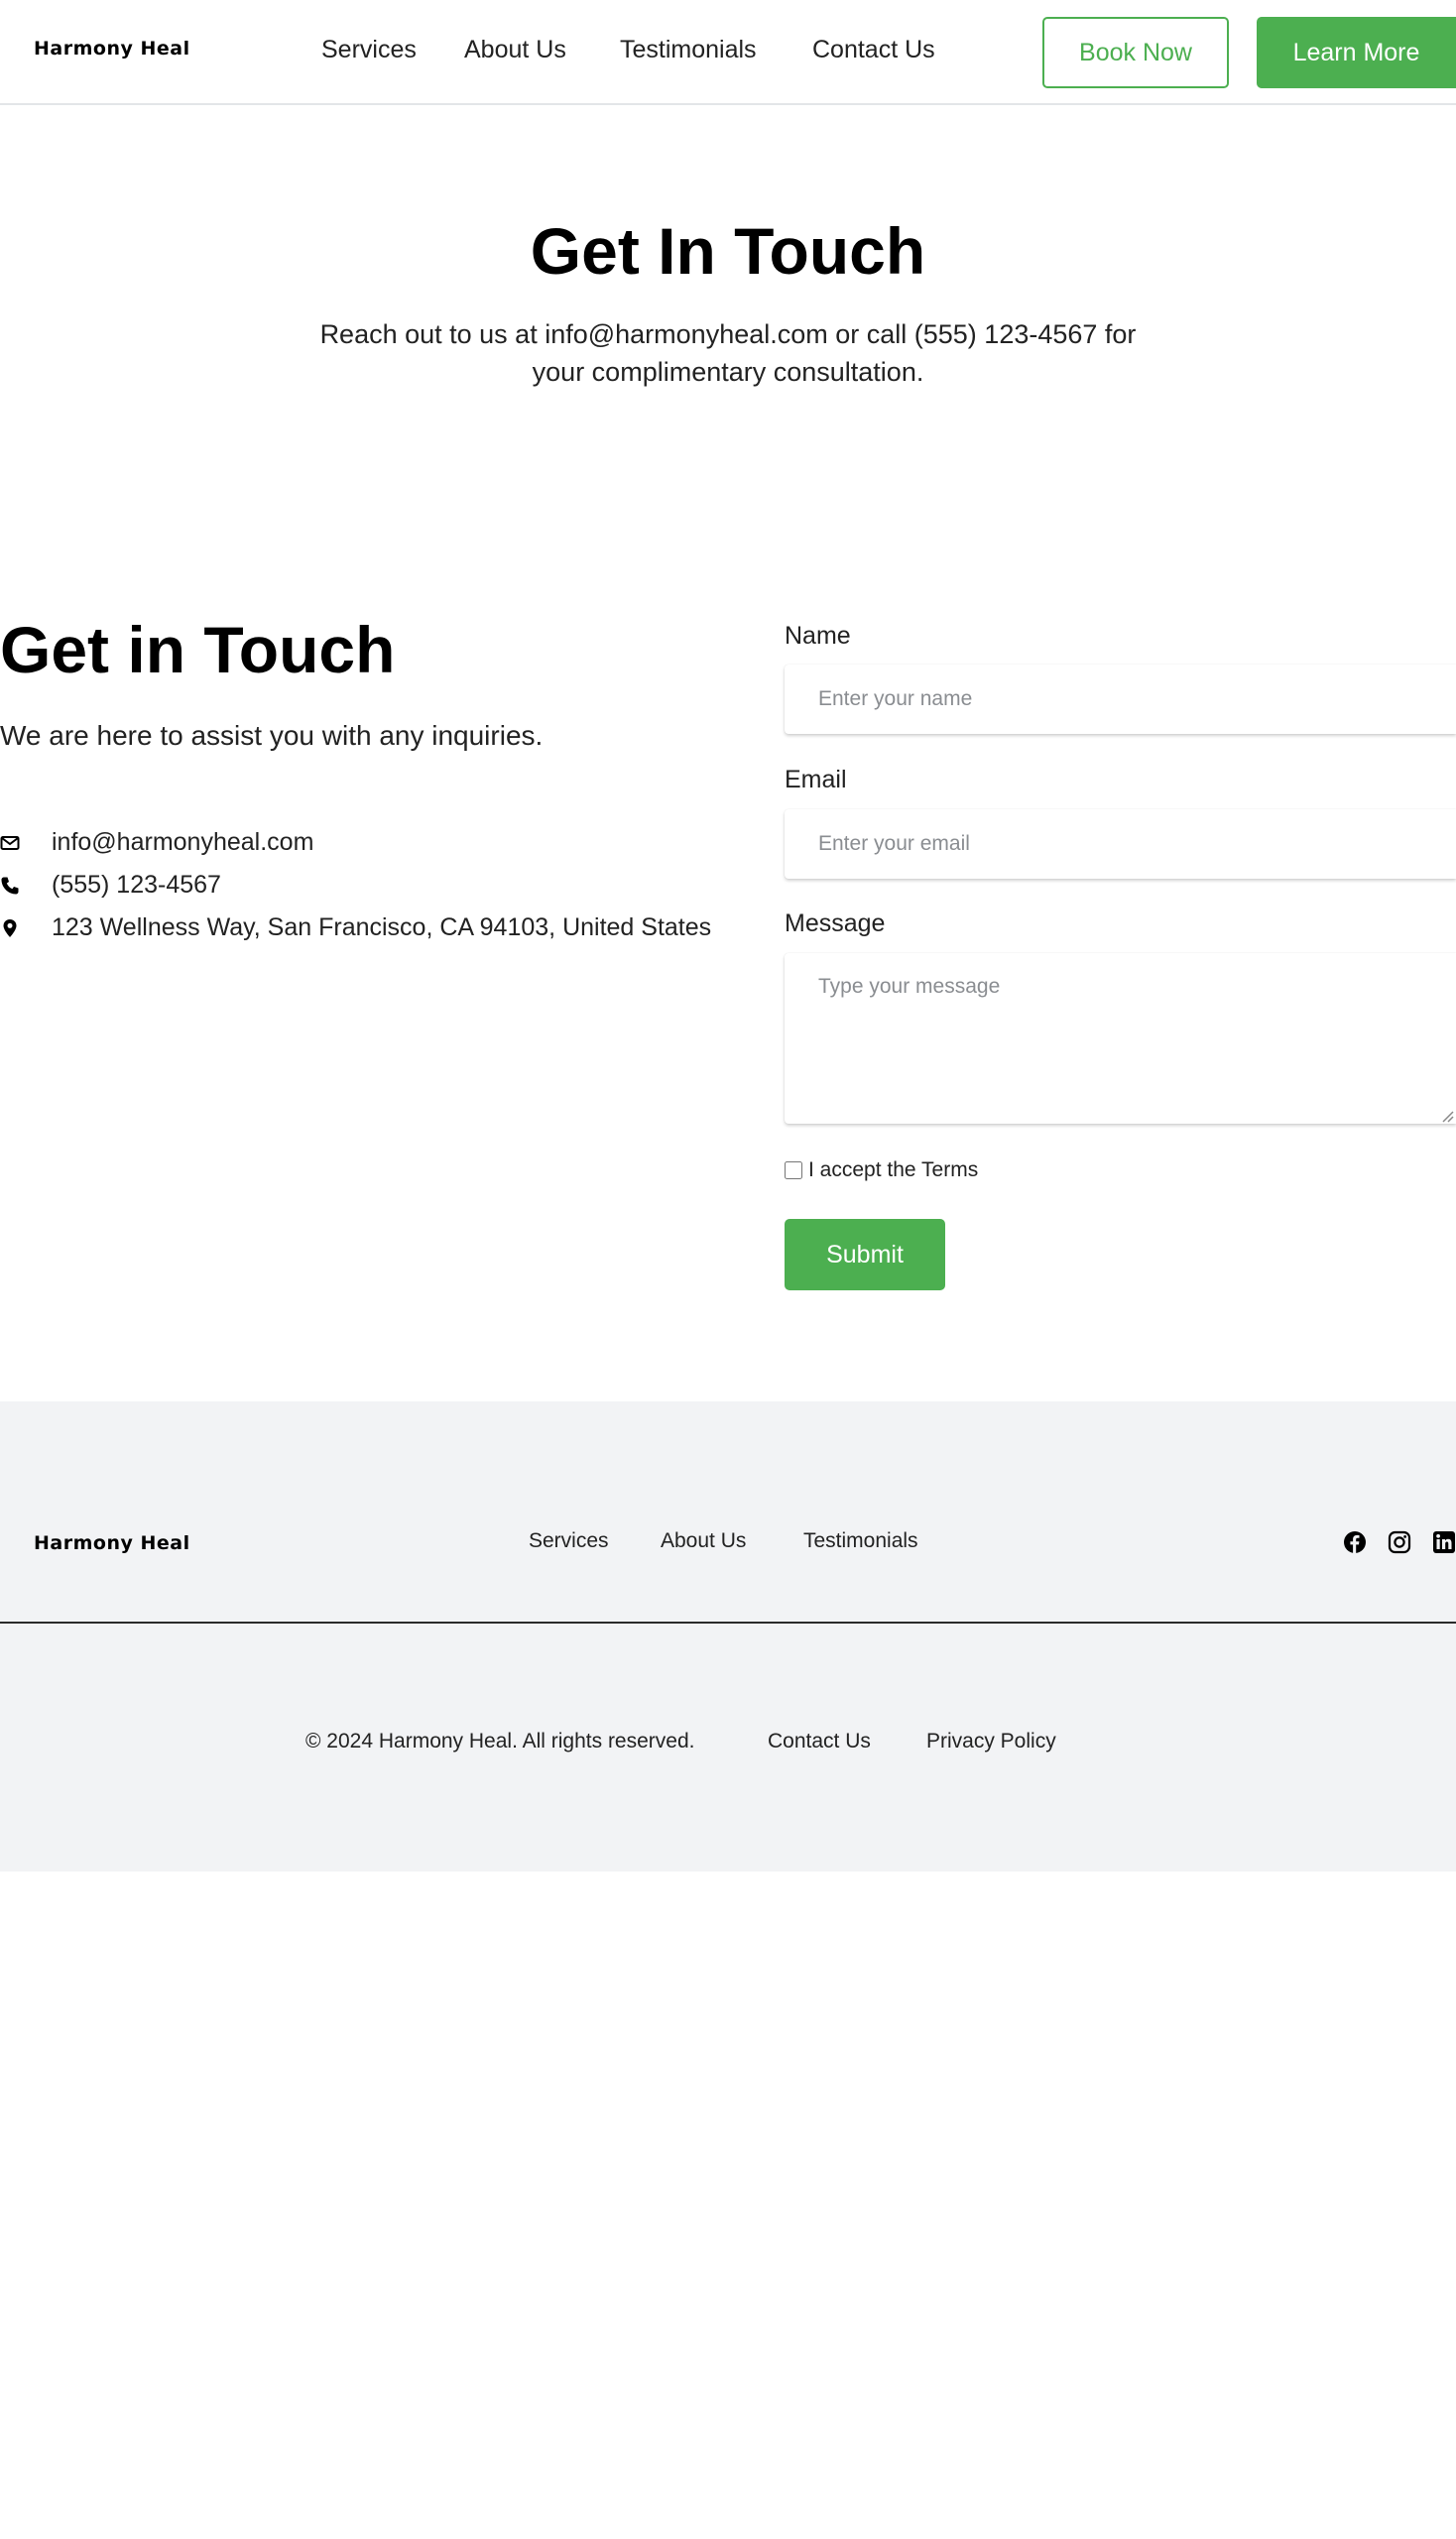  Describe the element at coordinates (1120, 844) in the screenshot. I see `email-input` at that location.